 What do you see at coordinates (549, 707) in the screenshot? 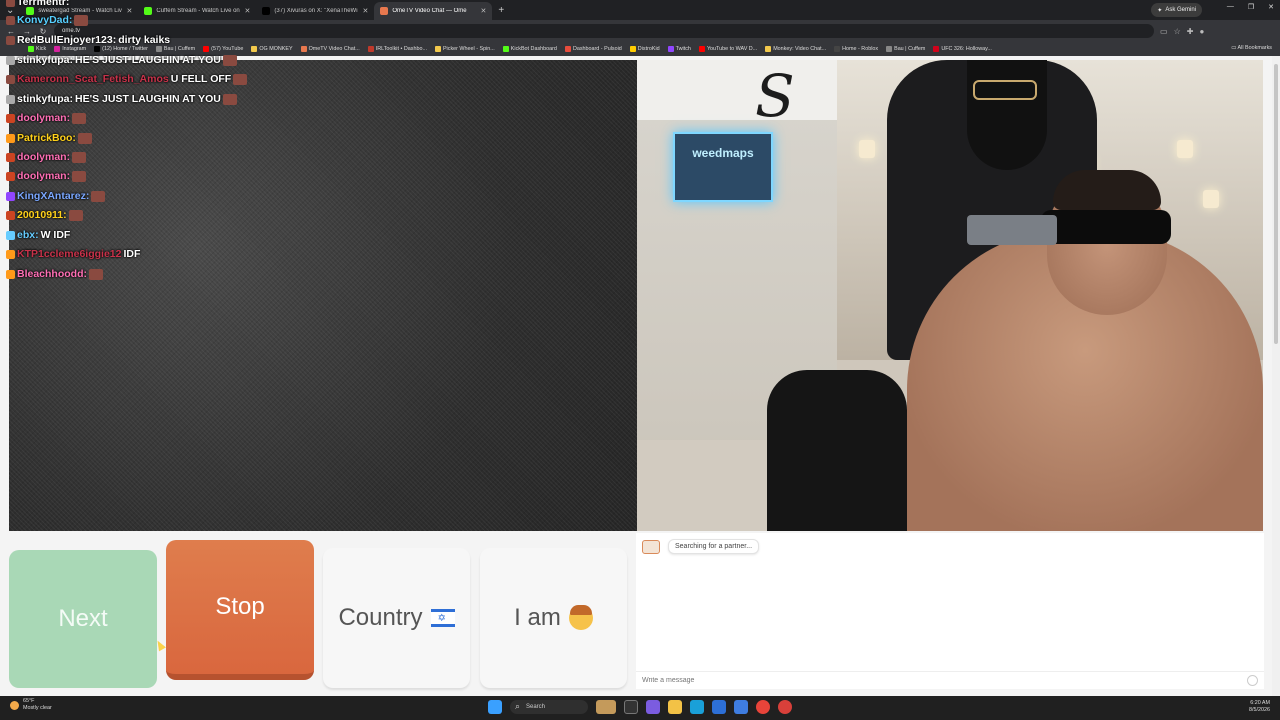
I see `taskbar-search: Search` at bounding box center [549, 707].